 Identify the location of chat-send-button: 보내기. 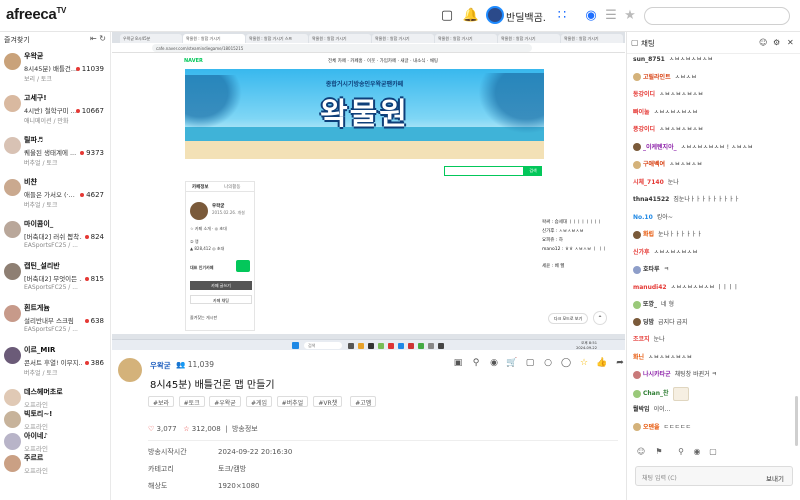
(775, 478).